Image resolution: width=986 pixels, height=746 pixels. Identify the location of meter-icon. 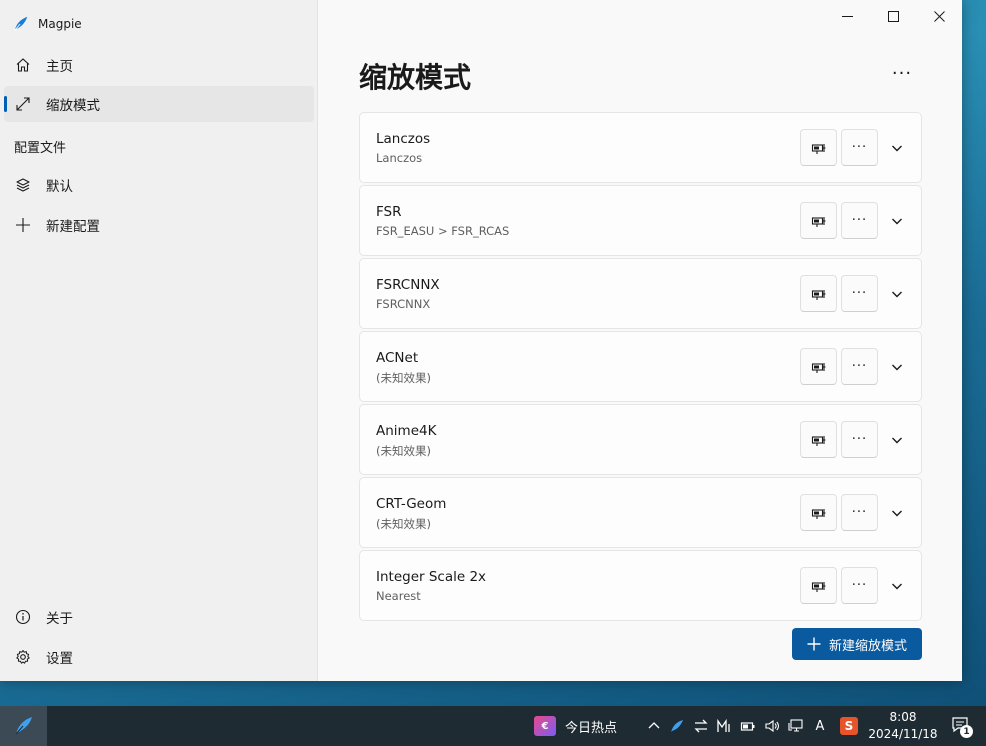
(724, 726).